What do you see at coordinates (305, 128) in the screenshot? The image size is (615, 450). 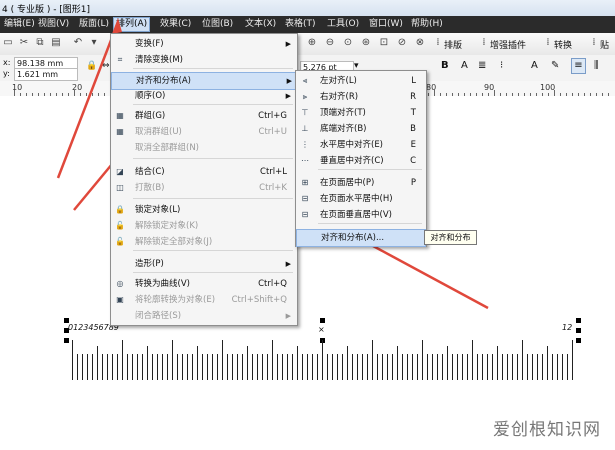 I see `align-menu-item-icon: ⊥` at bounding box center [305, 128].